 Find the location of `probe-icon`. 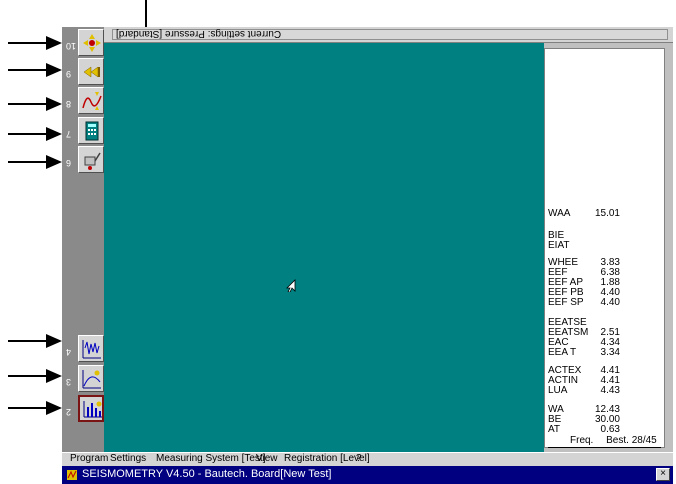

probe-icon is located at coordinates (92, 161).